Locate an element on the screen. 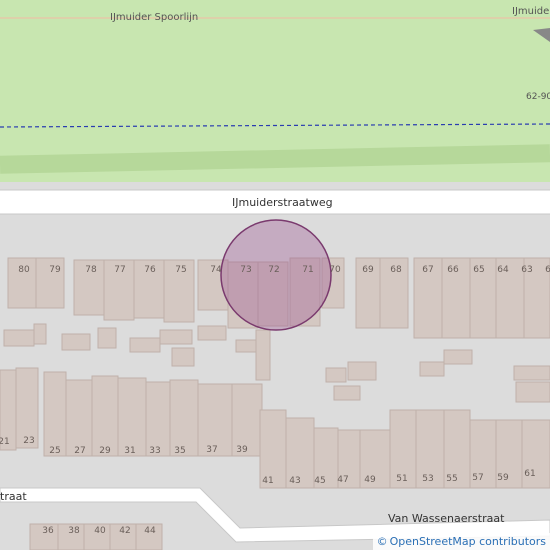 This screenshot has height=550, width=550. house-number: 47 is located at coordinates (342, 480).